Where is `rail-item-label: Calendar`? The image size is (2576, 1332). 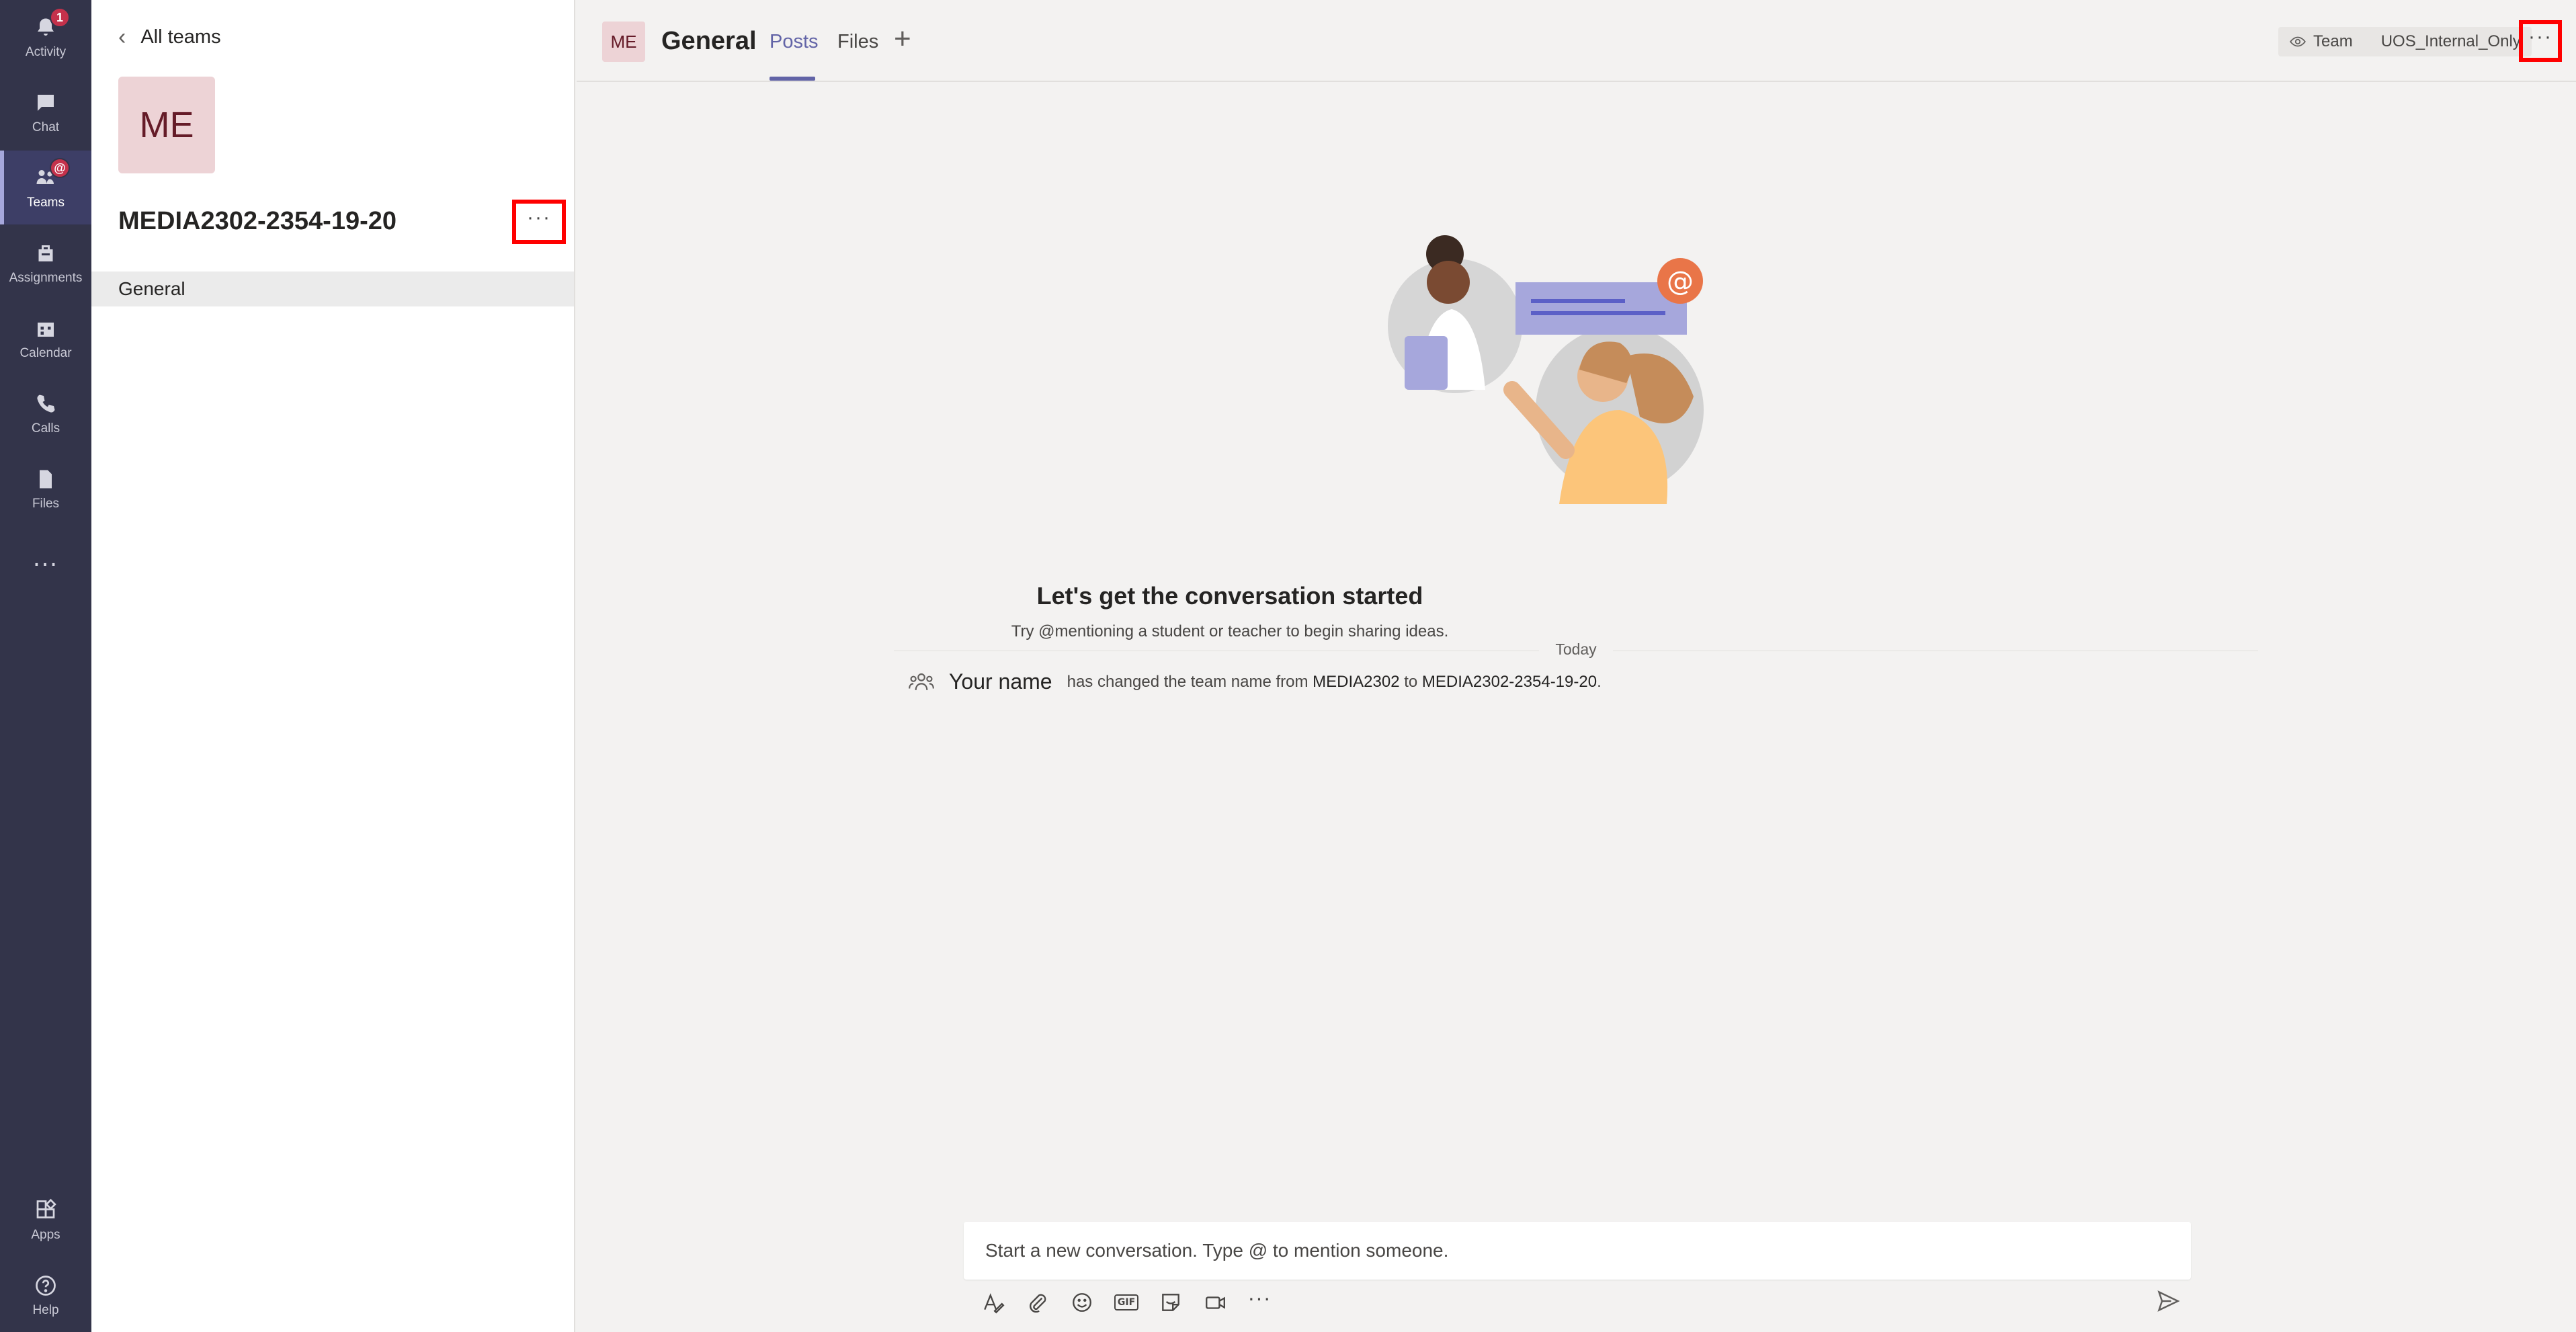
rail-item-label: Calendar is located at coordinates (45, 353).